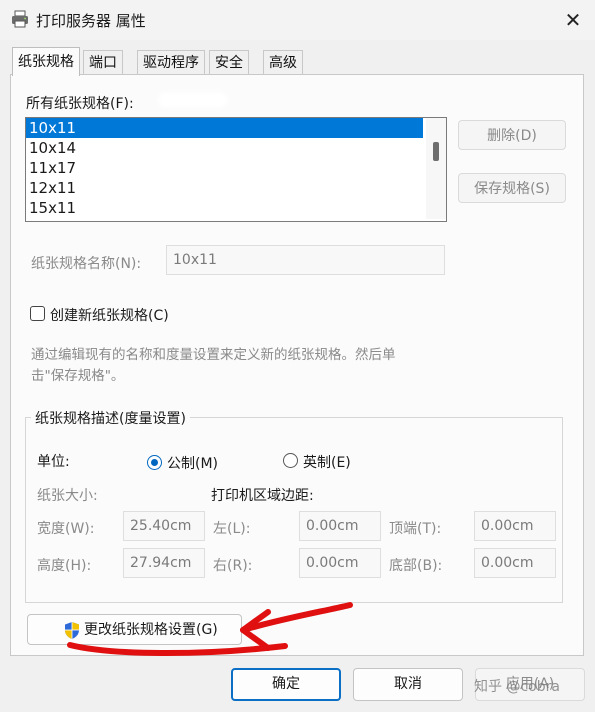  What do you see at coordinates (233, 566) in the screenshot?
I see `right-margin-label: 右(R):` at bounding box center [233, 566].